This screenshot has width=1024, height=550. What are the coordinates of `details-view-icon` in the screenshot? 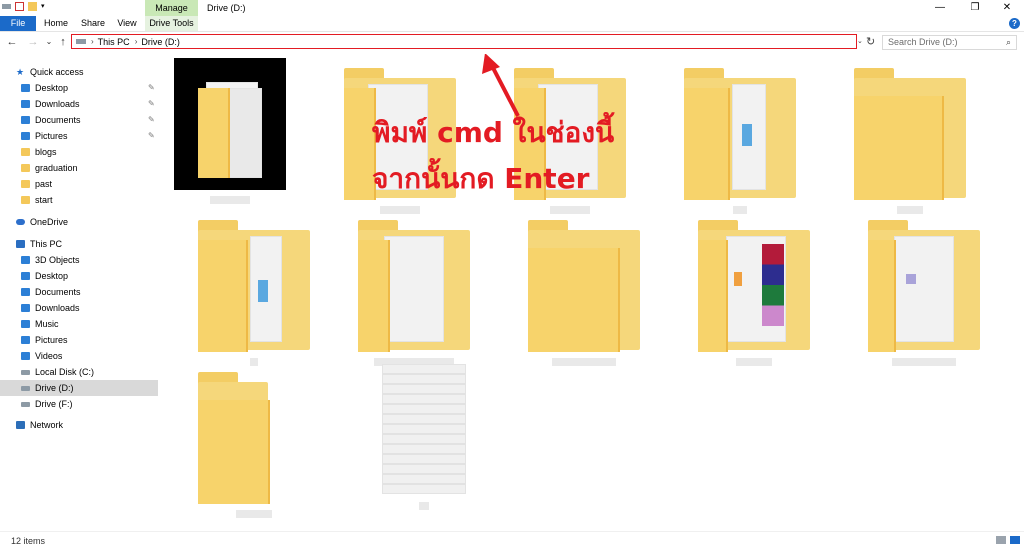 It's located at (1001, 540).